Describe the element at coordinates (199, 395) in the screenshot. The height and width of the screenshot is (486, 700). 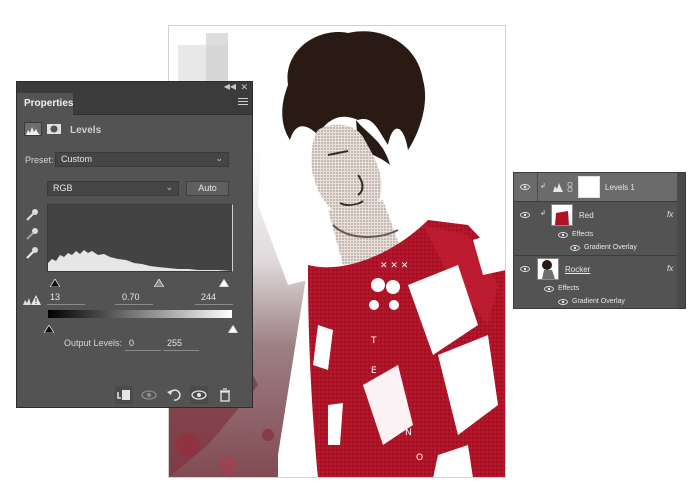
I see `visibility-icon` at that location.